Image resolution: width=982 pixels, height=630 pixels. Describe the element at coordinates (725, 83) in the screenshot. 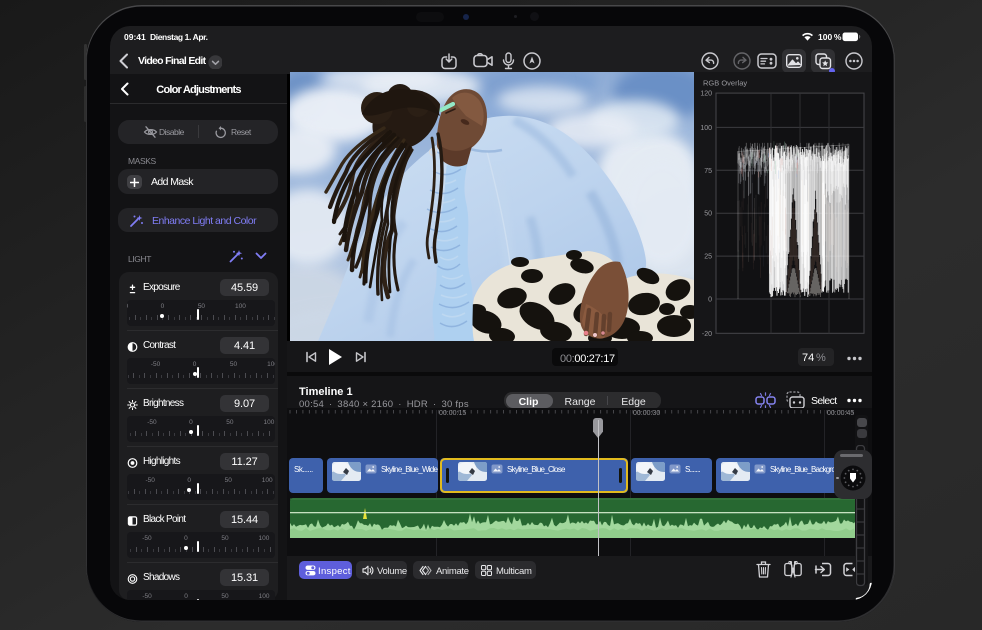

I see `svg-text: RGB Overlay` at that location.